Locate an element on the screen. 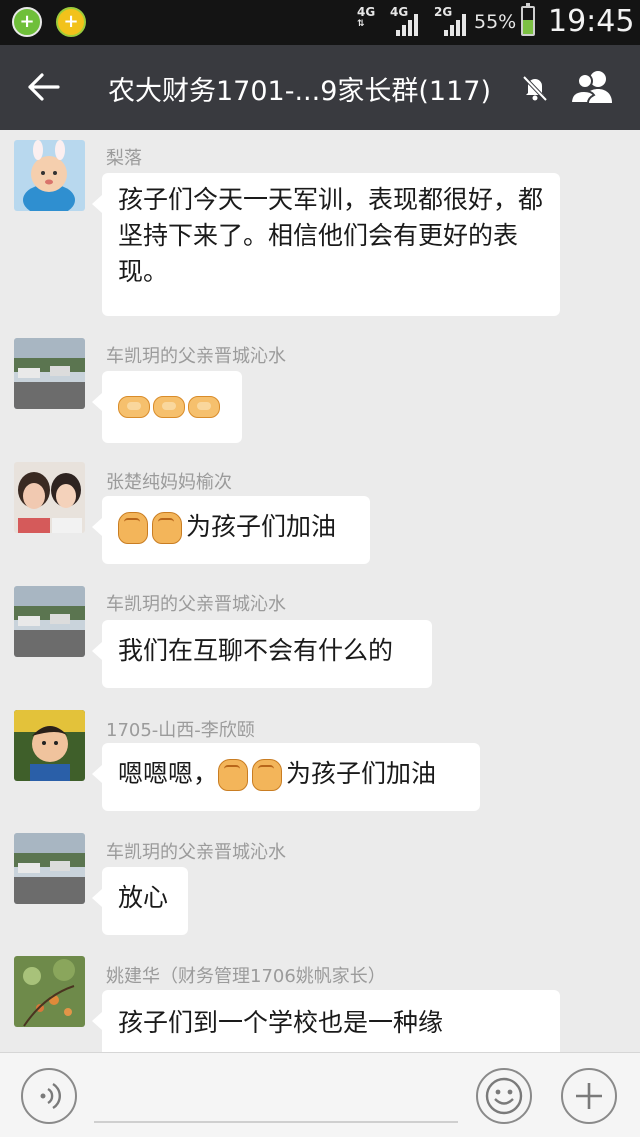 The height and width of the screenshot is (1137, 640). plus-icon is located at coordinates (589, 1096).